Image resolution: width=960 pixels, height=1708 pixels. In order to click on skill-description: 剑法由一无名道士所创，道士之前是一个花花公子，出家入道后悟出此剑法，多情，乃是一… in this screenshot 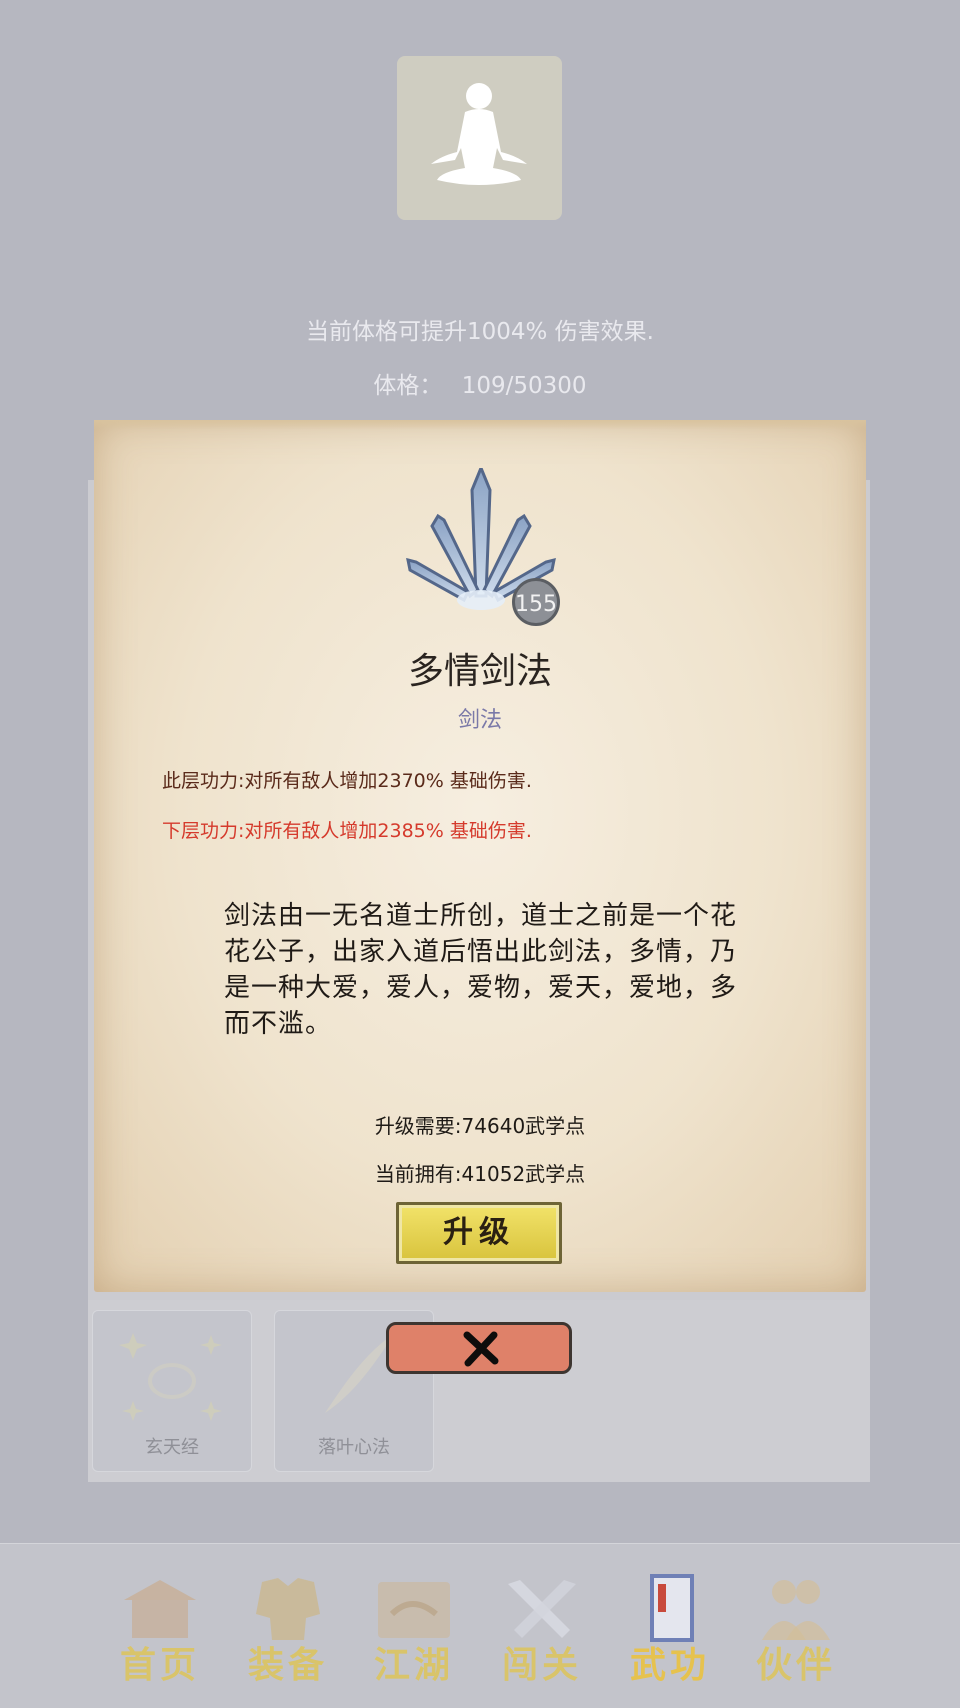, I will do `click(481, 970)`.